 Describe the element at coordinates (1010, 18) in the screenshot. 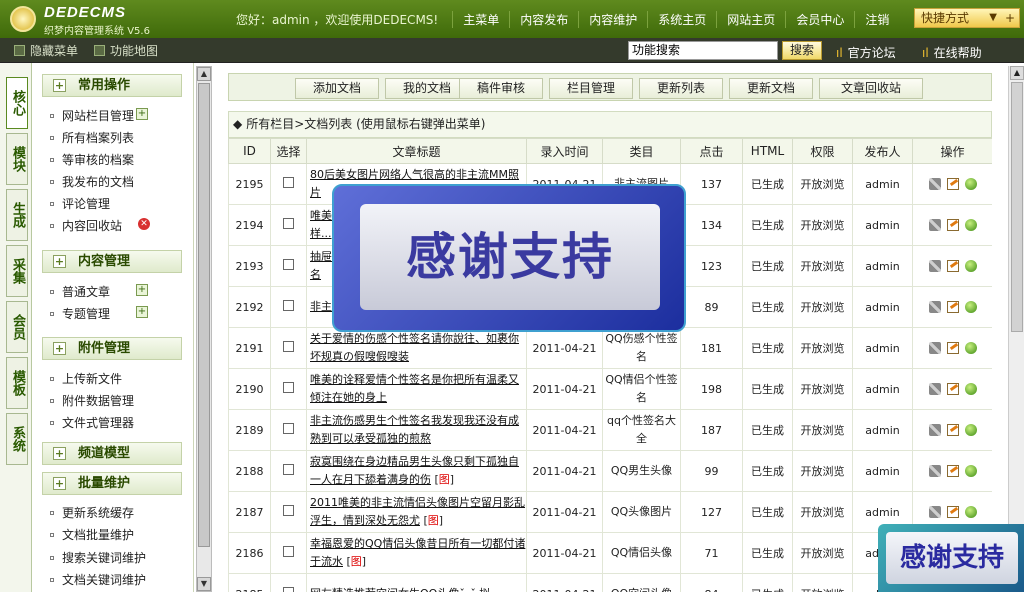

I see `plus-icon: +` at that location.